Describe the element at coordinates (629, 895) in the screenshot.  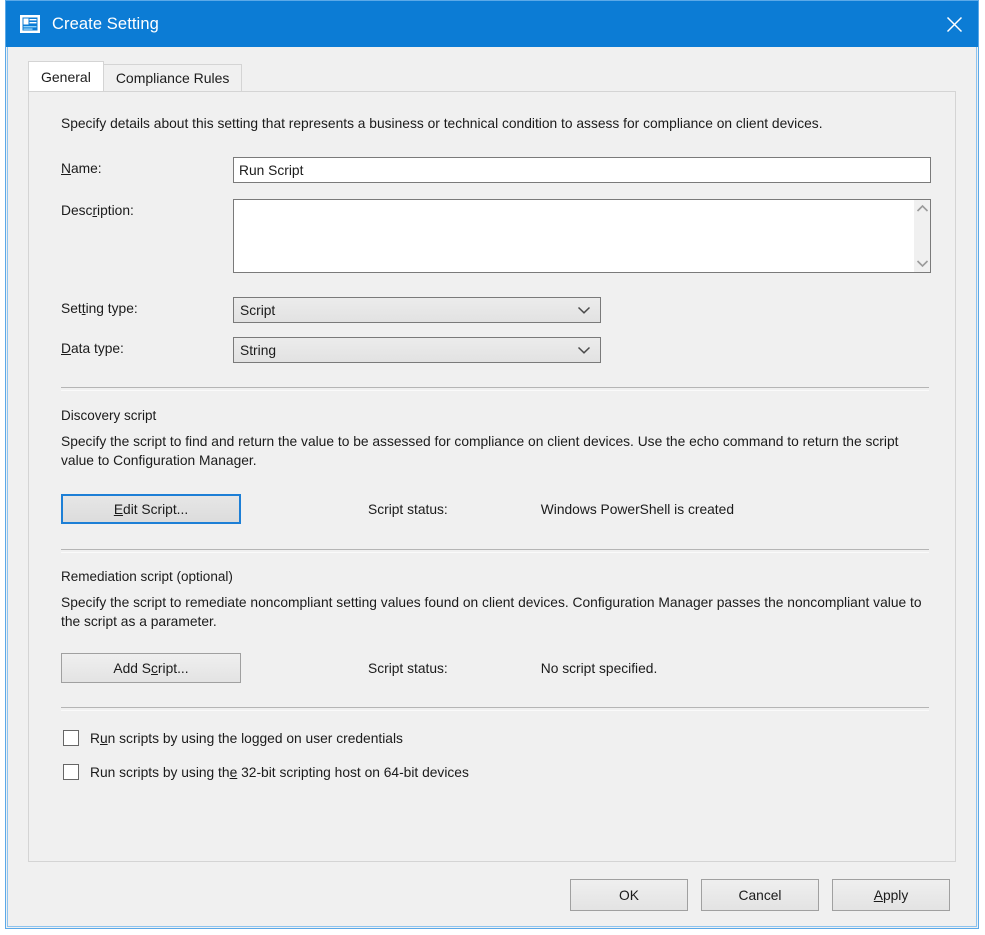
I see `ok-button: OK` at that location.